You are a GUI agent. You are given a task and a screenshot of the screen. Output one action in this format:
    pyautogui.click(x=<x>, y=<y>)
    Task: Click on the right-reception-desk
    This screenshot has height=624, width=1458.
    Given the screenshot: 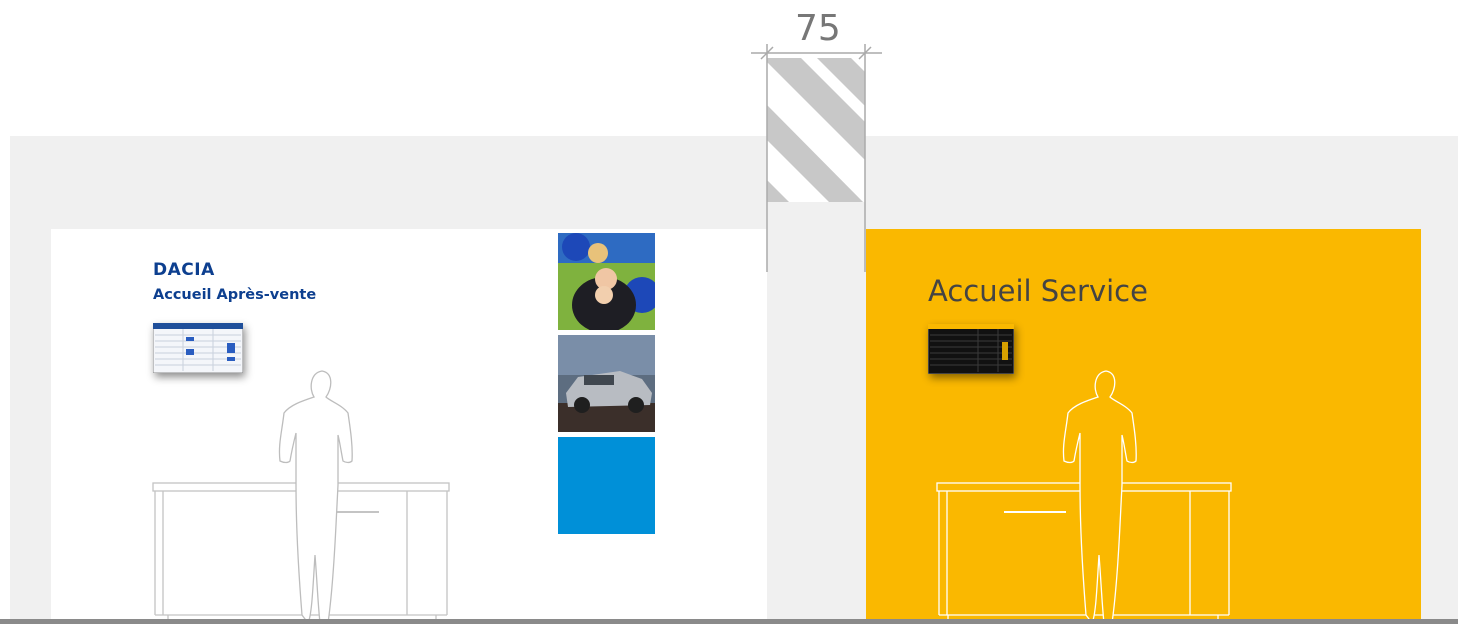 What is the action you would take?
    pyautogui.click(x=1084, y=497)
    